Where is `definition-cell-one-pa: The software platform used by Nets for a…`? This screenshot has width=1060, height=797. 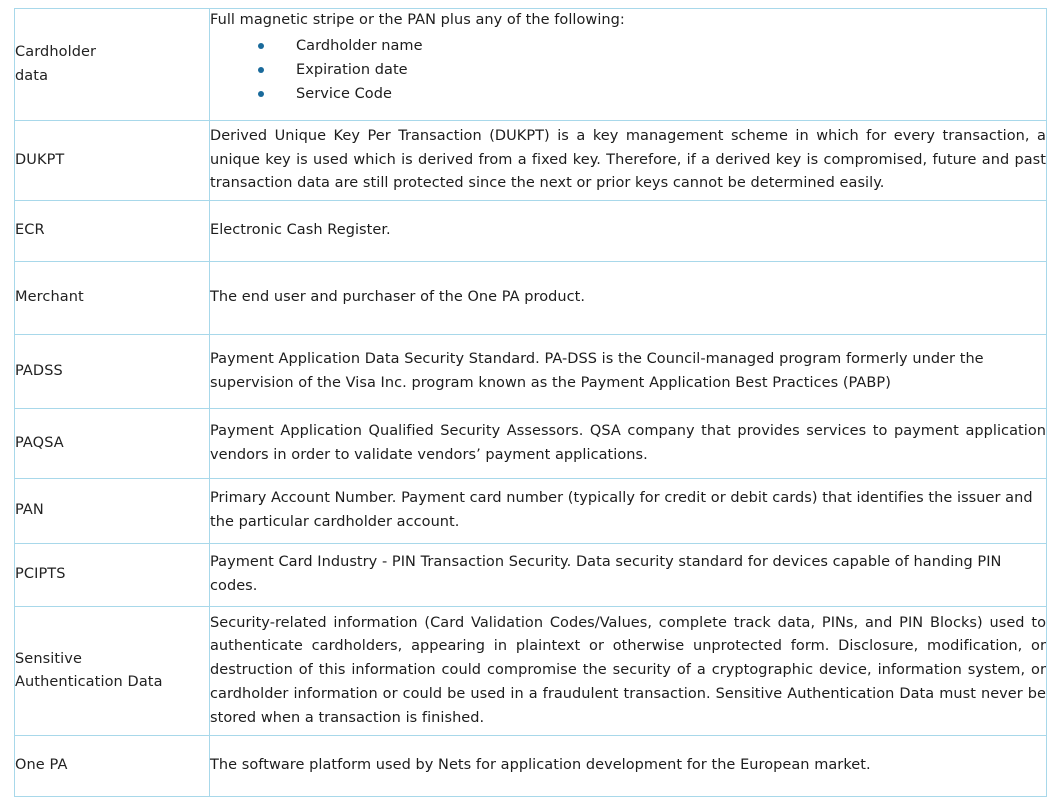
definition-cell-one-pa: The software platform used by Nets for a… is located at coordinates (628, 766).